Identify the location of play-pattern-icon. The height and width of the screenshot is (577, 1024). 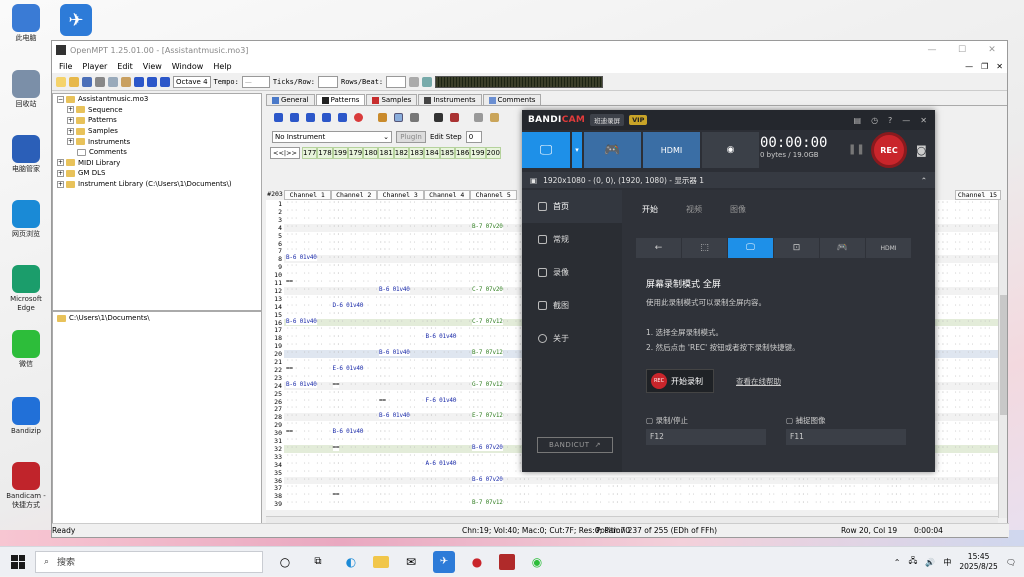
(165, 81).